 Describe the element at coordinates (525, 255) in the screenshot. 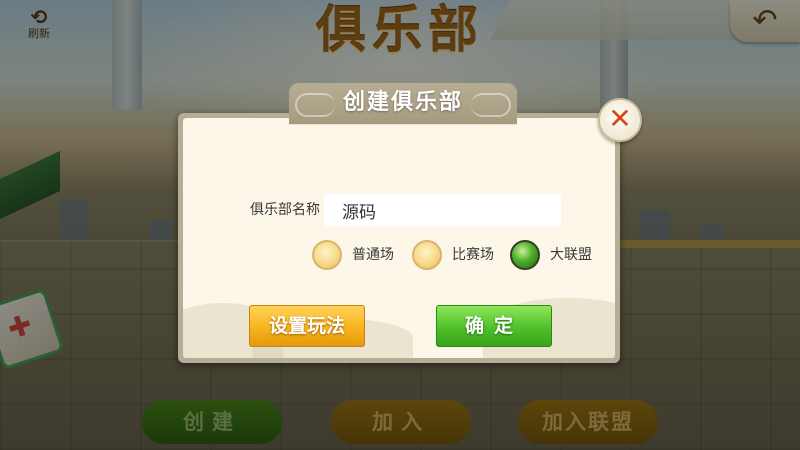

I see `radio-alliance` at that location.